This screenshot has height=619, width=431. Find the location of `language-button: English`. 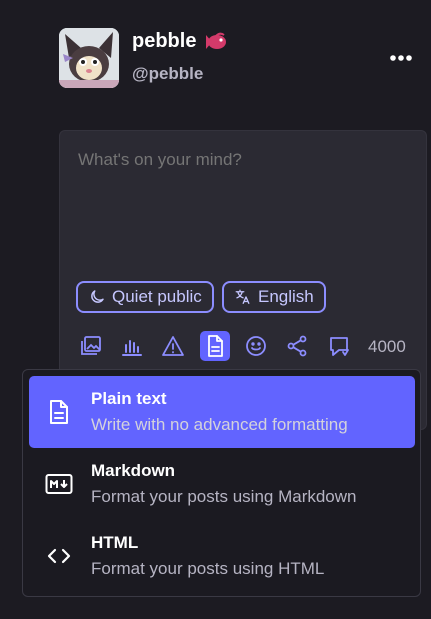

language-button: English is located at coordinates (274, 297).